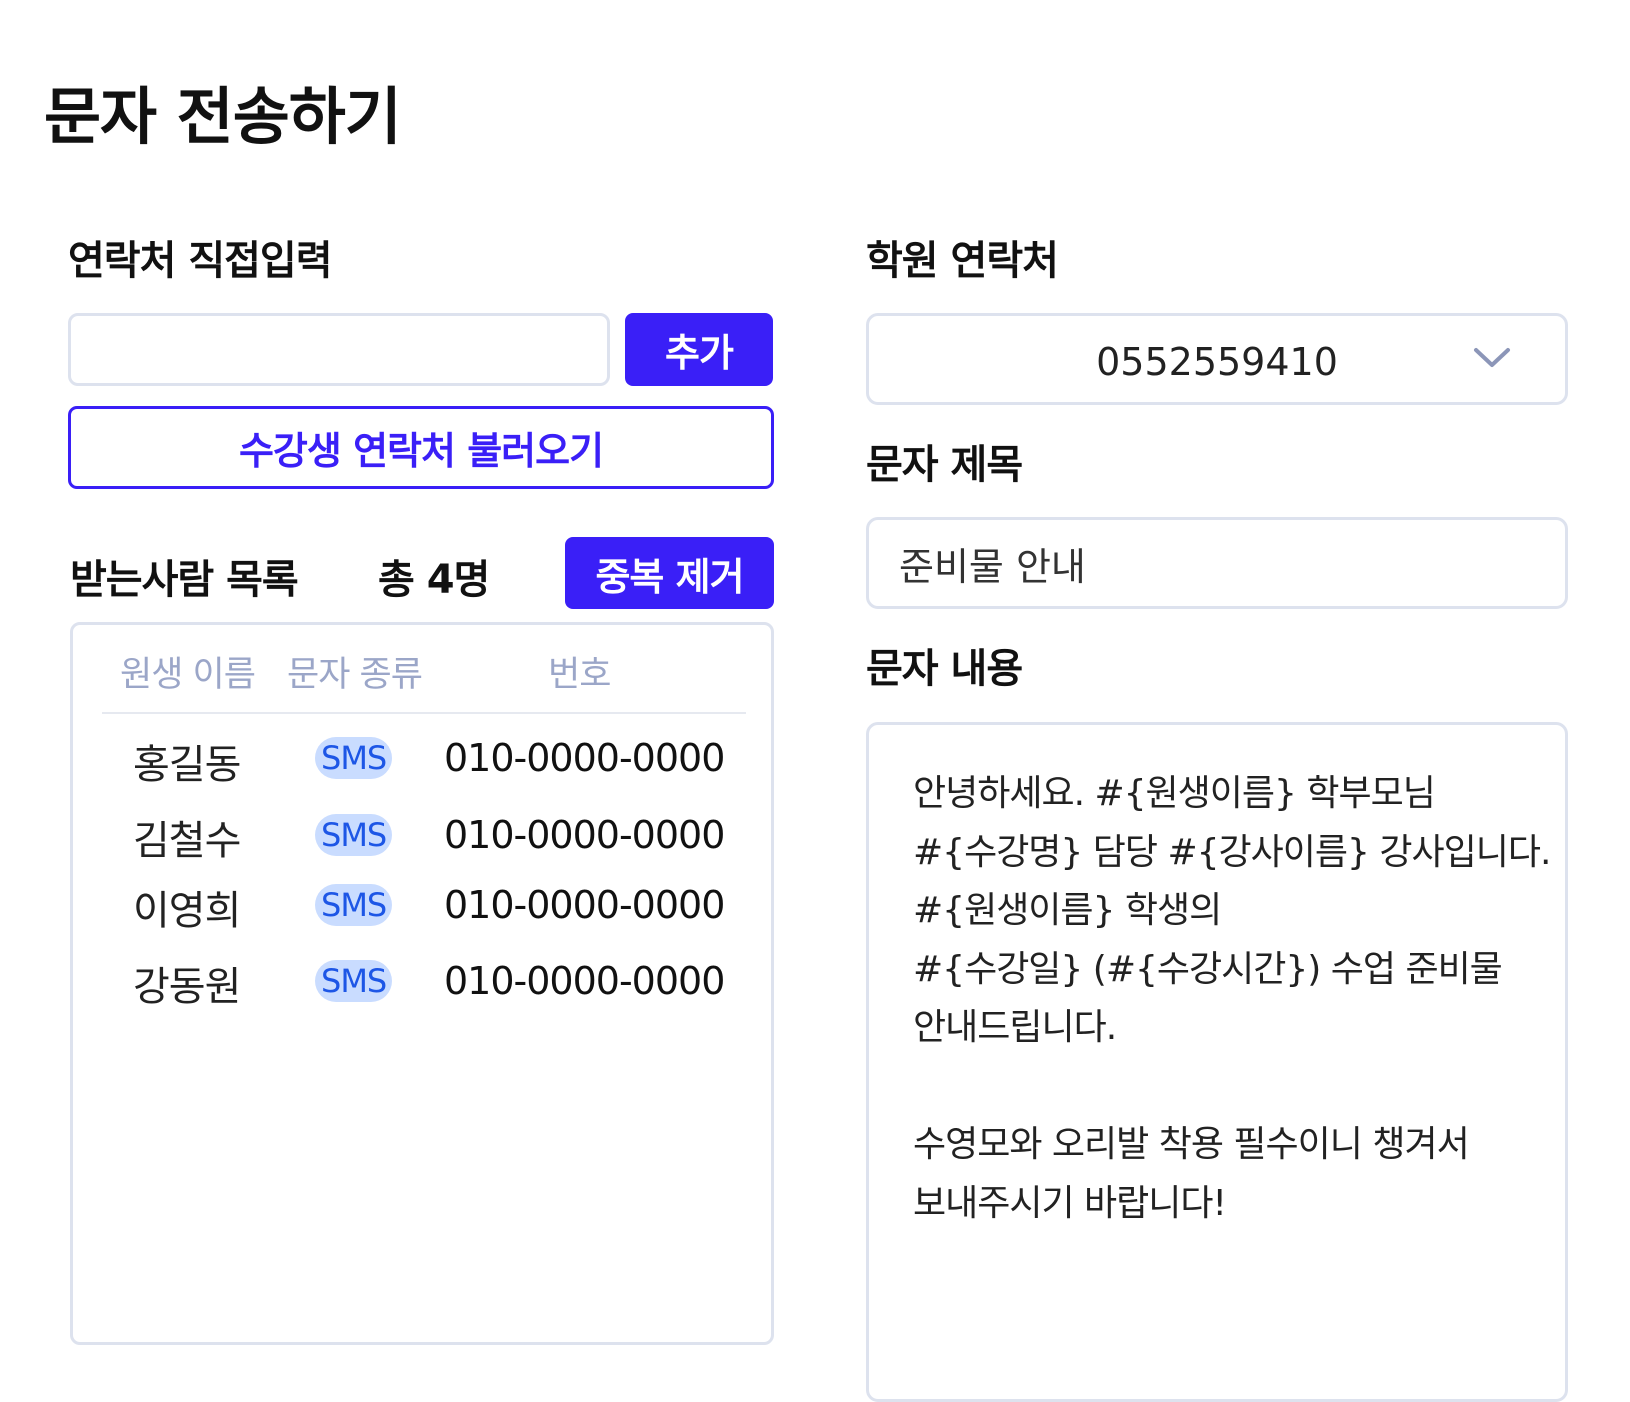  What do you see at coordinates (188, 675) in the screenshot?
I see `column-header-name: 원생 이름` at bounding box center [188, 675].